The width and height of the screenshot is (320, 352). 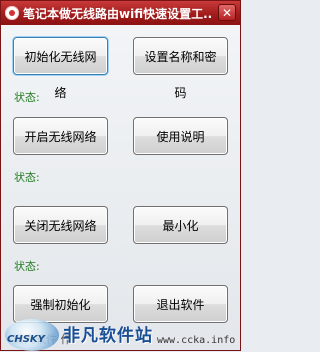 I want to click on site-logo-text: CHSKY, so click(x=26, y=339).